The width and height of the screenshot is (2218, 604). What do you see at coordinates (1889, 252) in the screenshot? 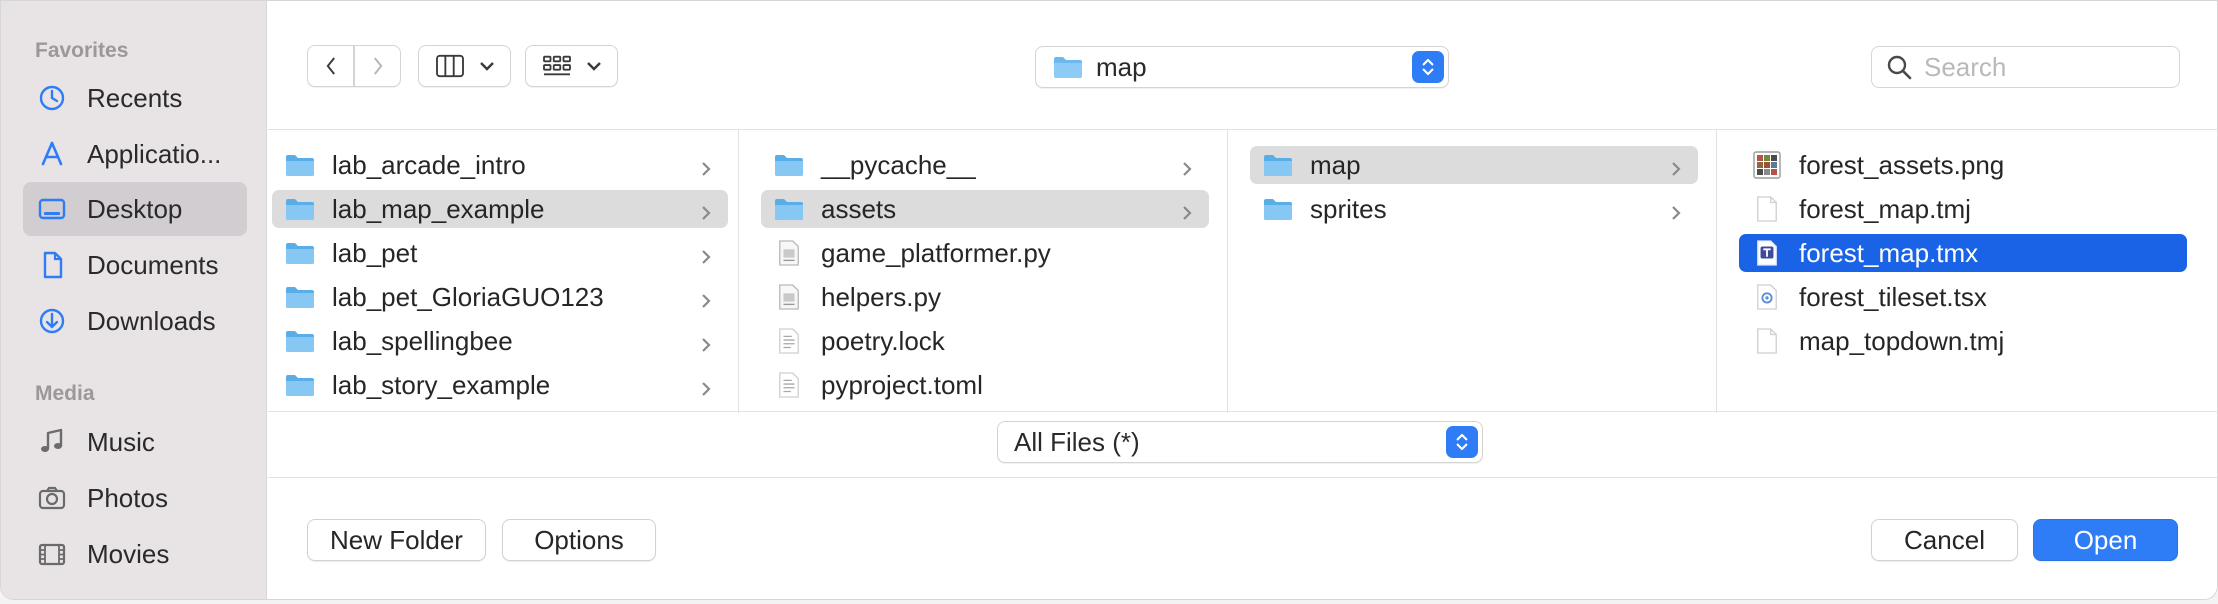
I see `item-label: forest_map.tmx` at bounding box center [1889, 252].